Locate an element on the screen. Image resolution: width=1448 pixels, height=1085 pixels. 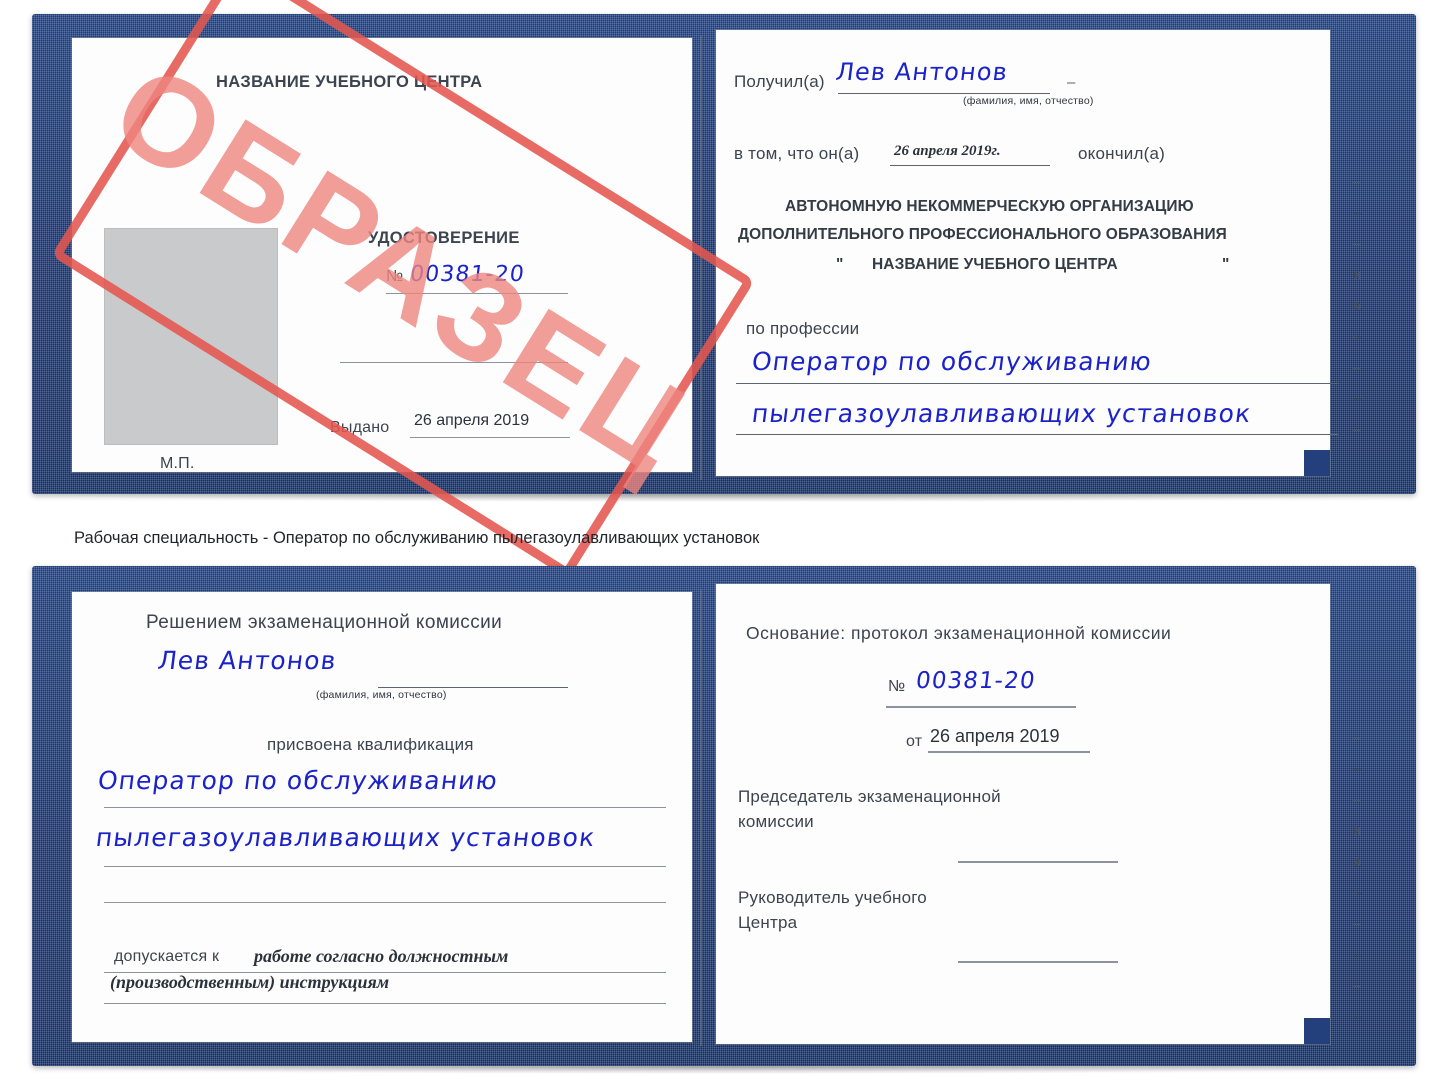
protocol-date-rule is located at coordinates (1009, 752).